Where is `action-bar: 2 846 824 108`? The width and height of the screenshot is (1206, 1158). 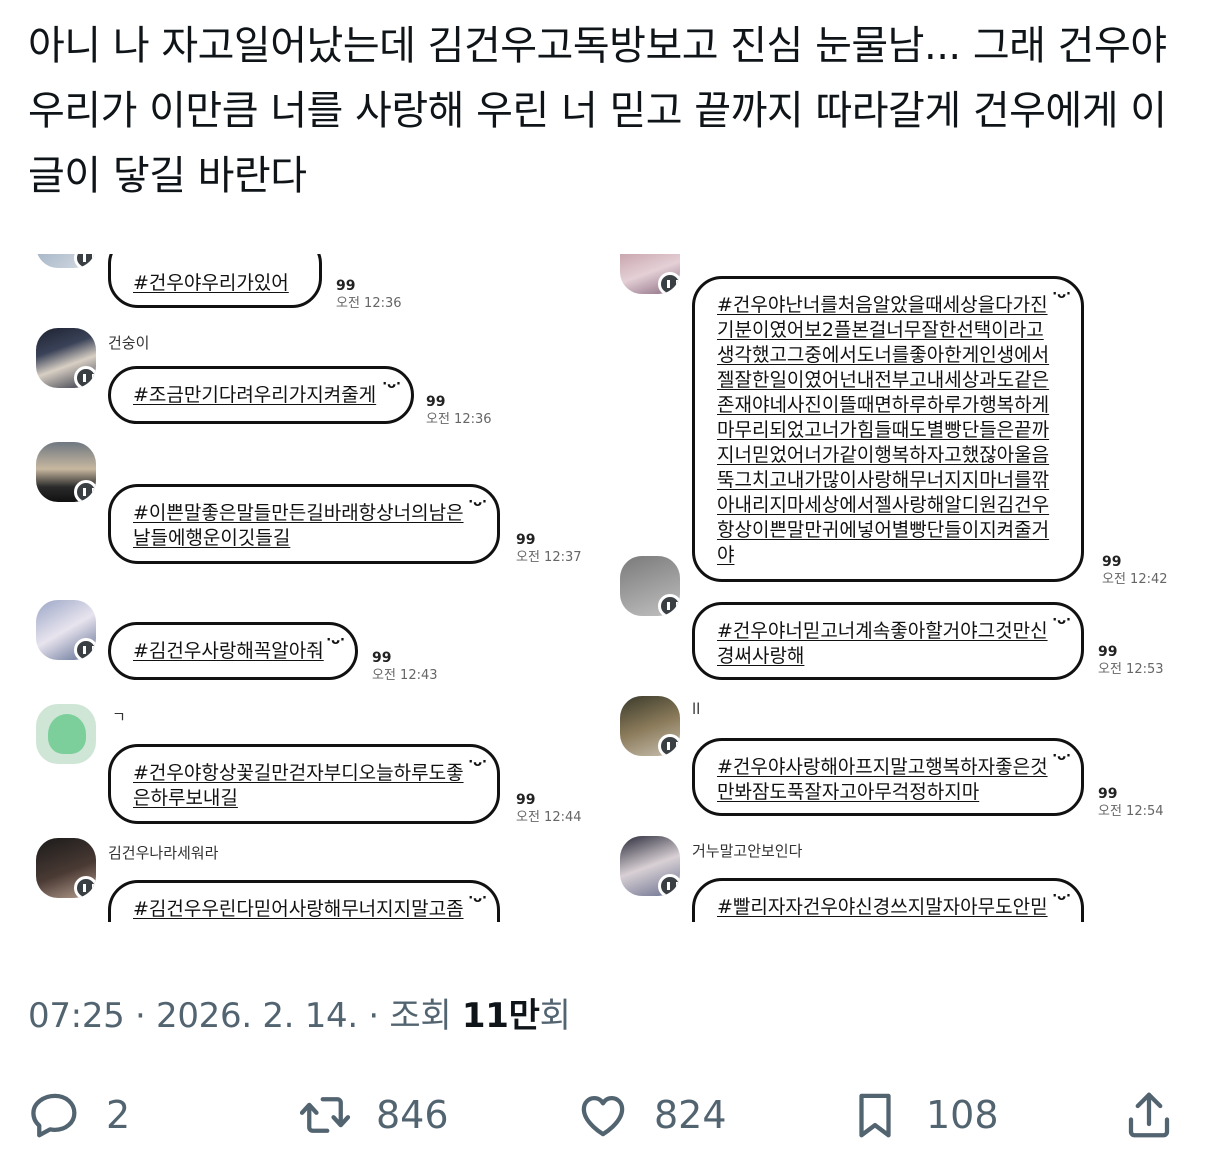
action-bar: 2 846 824 108 is located at coordinates (603, 1115).